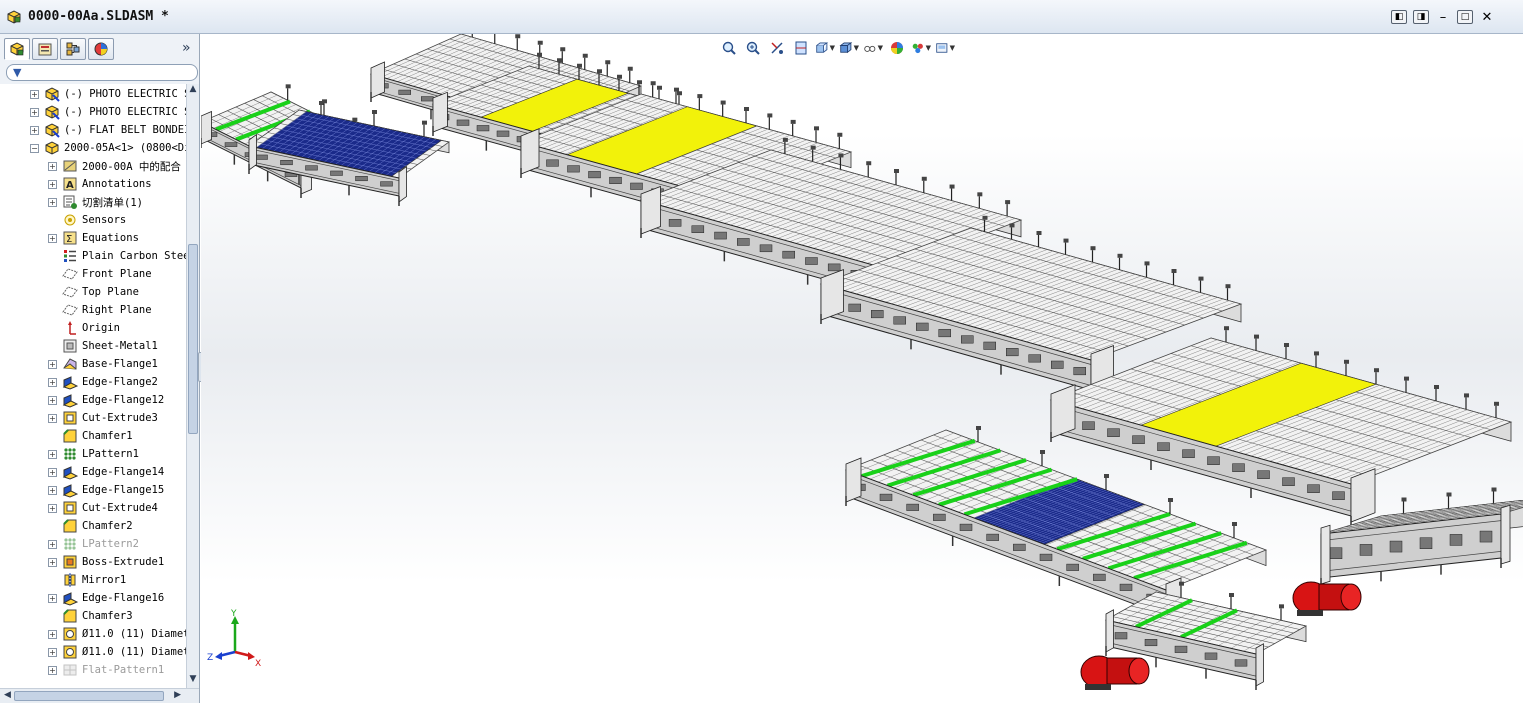 Image resolution: width=1523 pixels, height=703 pixels. Describe the element at coordinates (100, 310) in the screenshot. I see `tree-item: Right Plane` at that location.